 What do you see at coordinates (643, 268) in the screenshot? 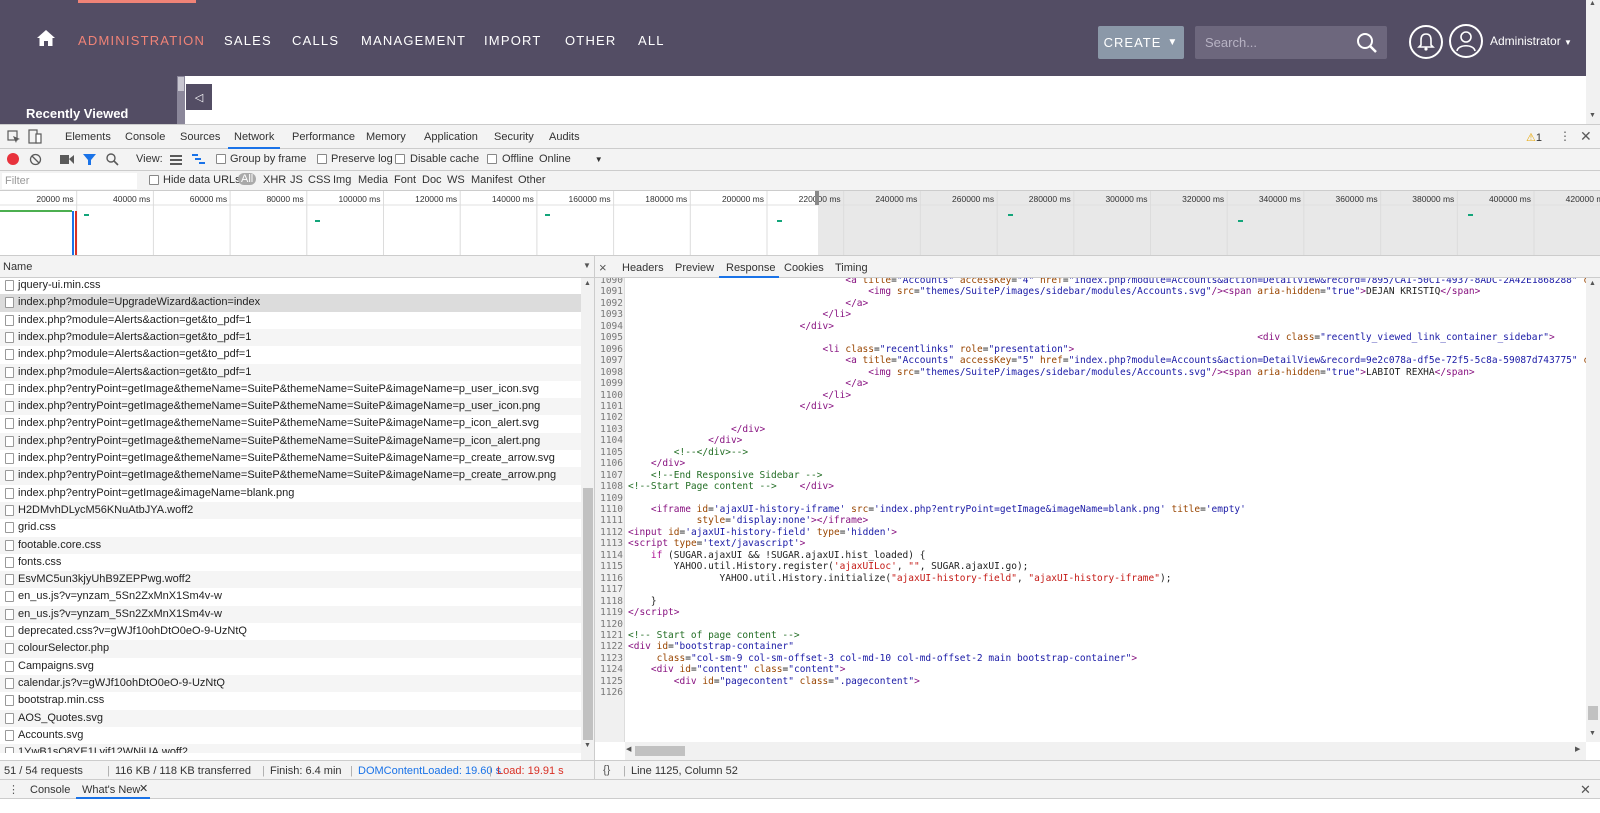
I see `tab-headers: Headers` at bounding box center [643, 268].